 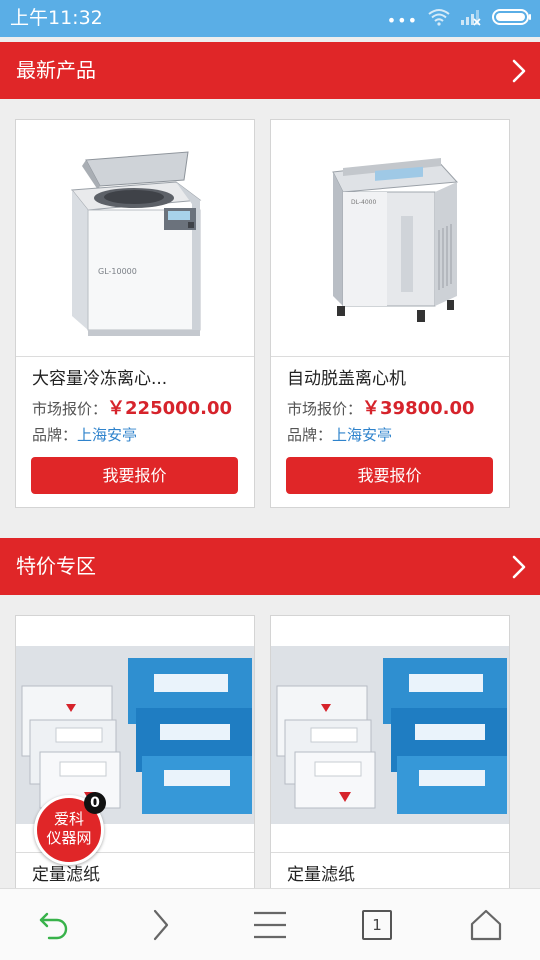 What do you see at coordinates (135, 238) in the screenshot?
I see `product-image-centrifuge-open-lid: GL-10000` at bounding box center [135, 238].